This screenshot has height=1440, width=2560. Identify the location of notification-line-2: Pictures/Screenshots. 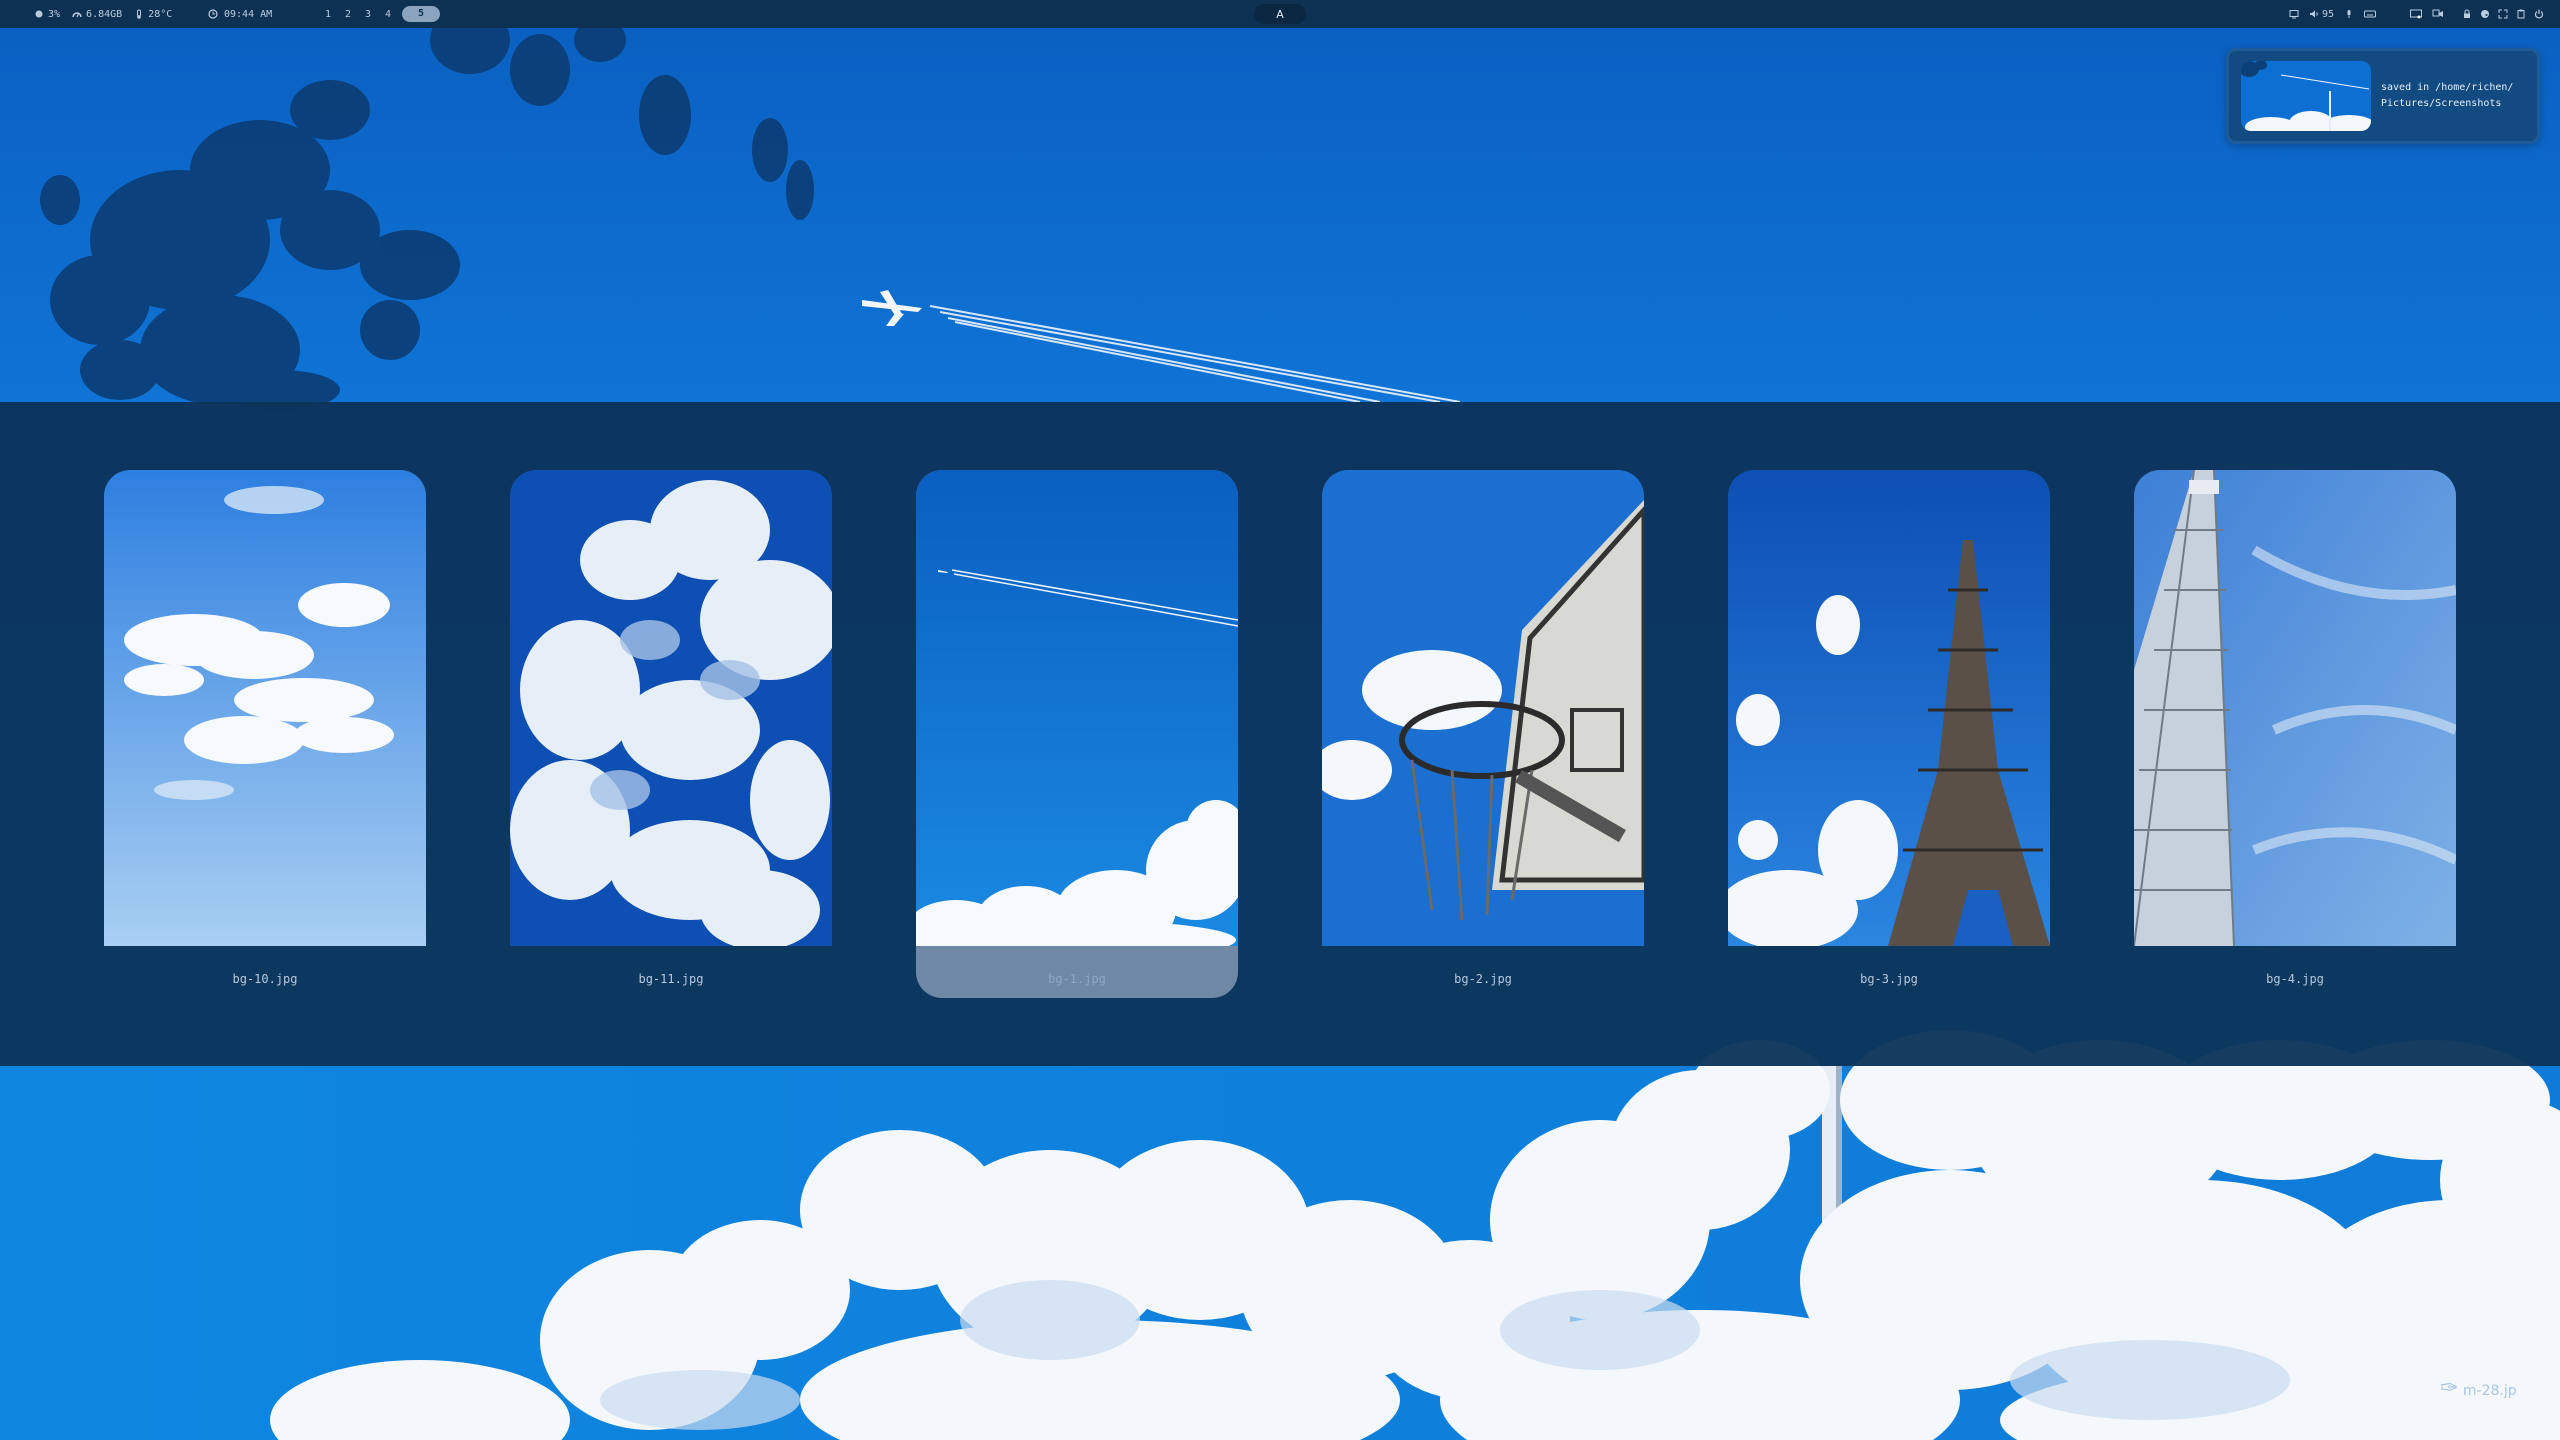
(2441, 103).